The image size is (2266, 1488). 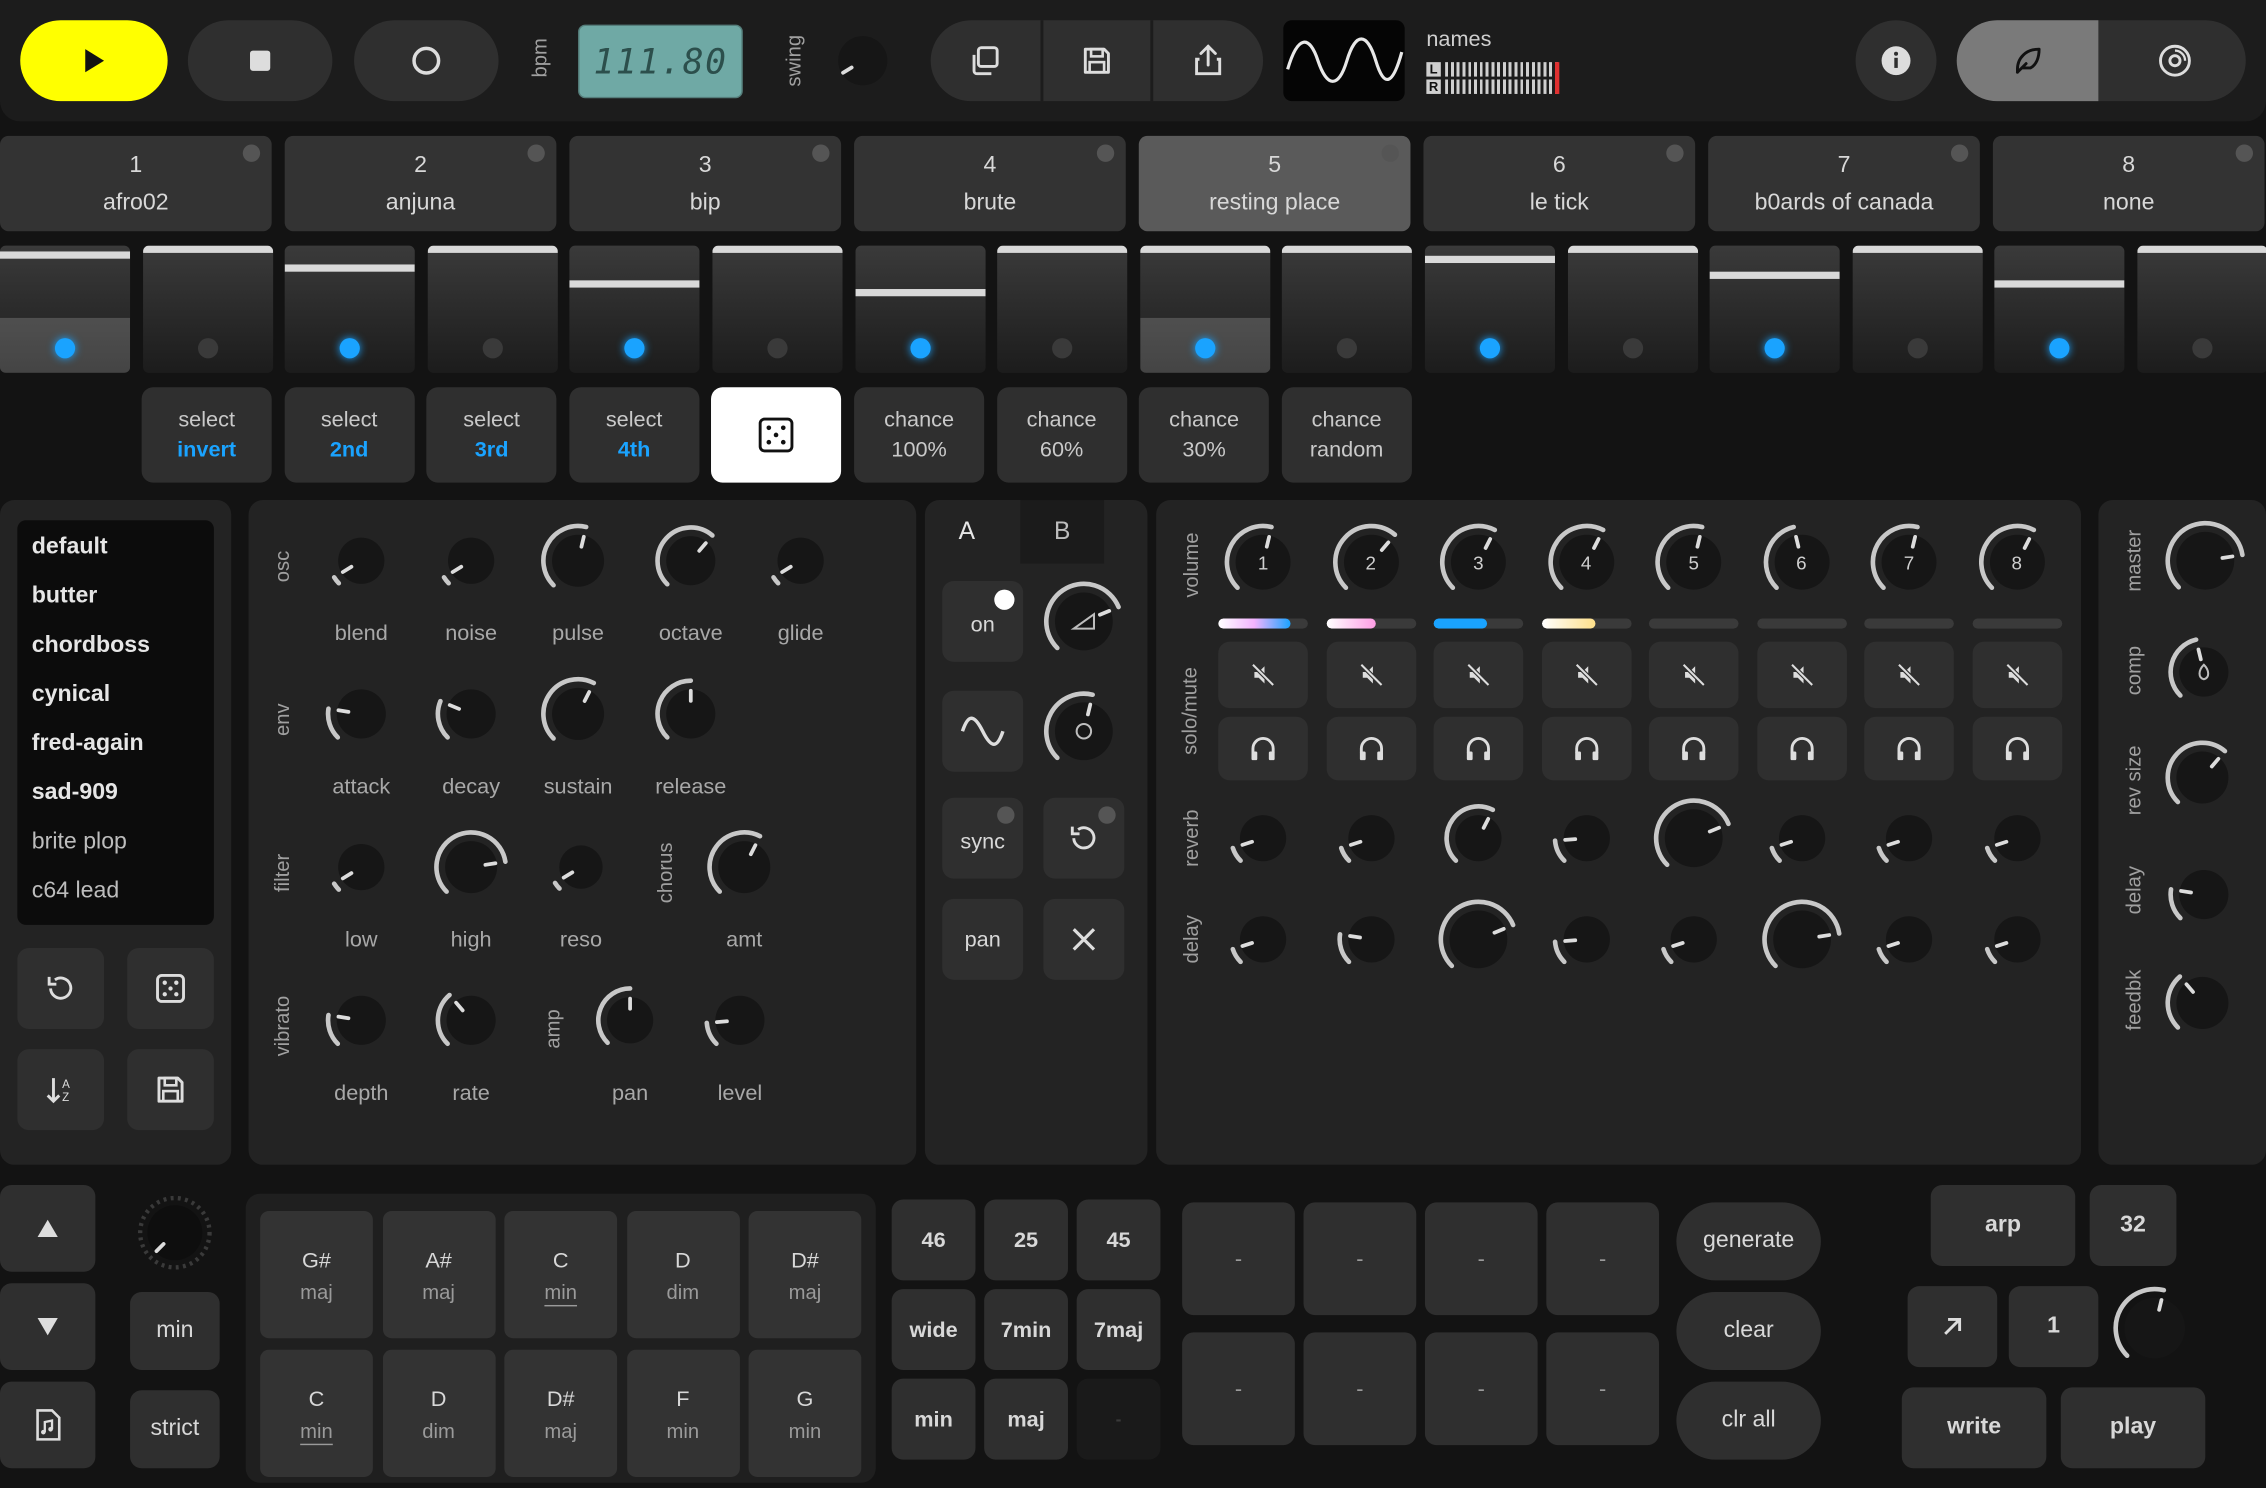 I want to click on release-knob, so click(x=691, y=714).